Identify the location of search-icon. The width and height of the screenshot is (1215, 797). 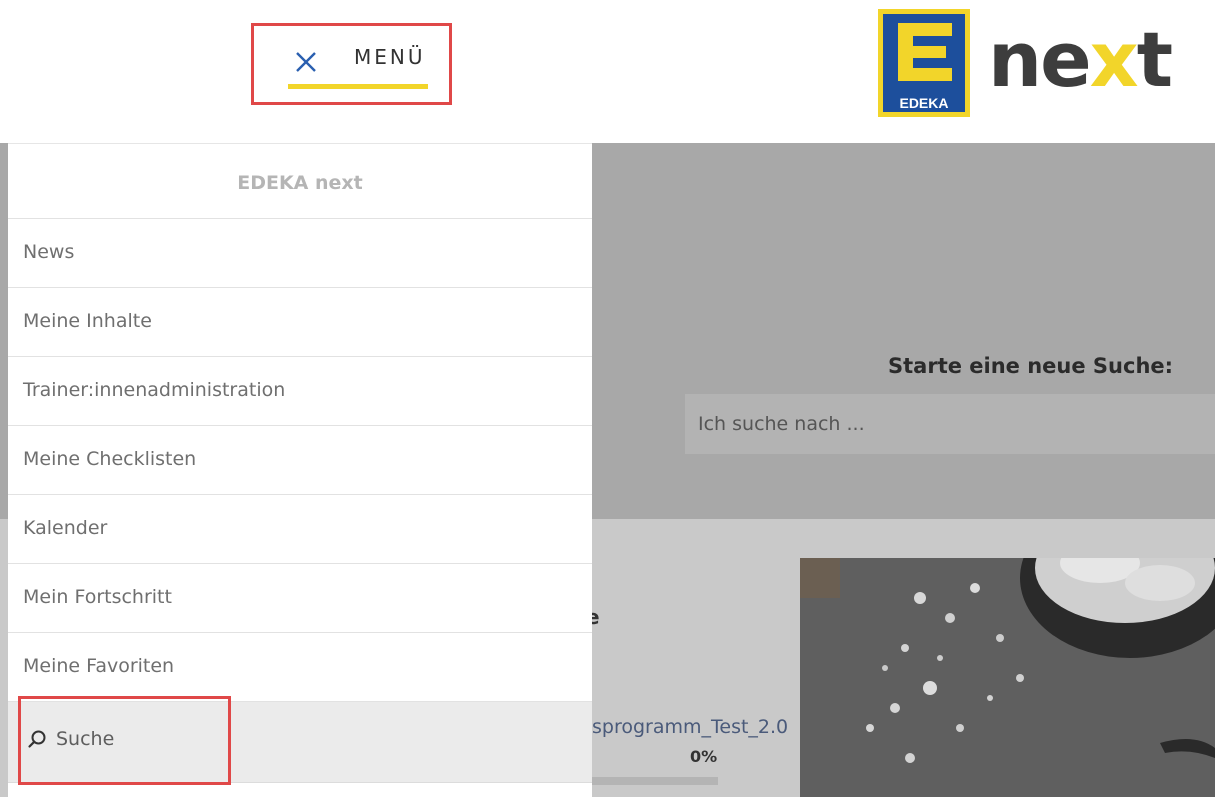
(37, 739).